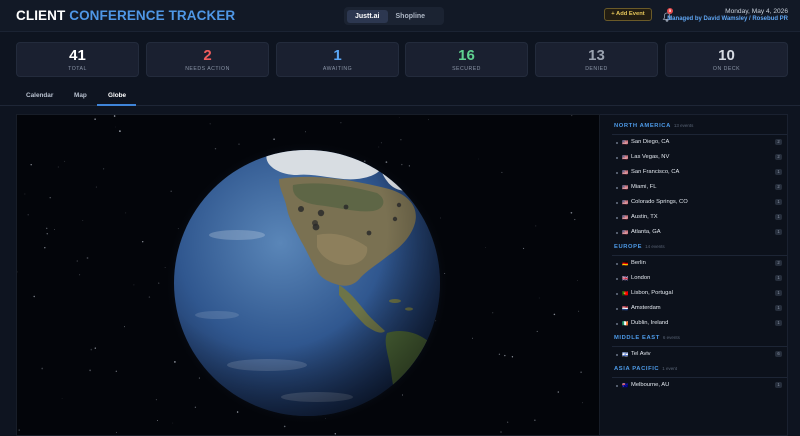 This screenshot has width=800, height=436. What do you see at coordinates (301, 209) in the screenshot?
I see `marker-san-francisco` at bounding box center [301, 209].